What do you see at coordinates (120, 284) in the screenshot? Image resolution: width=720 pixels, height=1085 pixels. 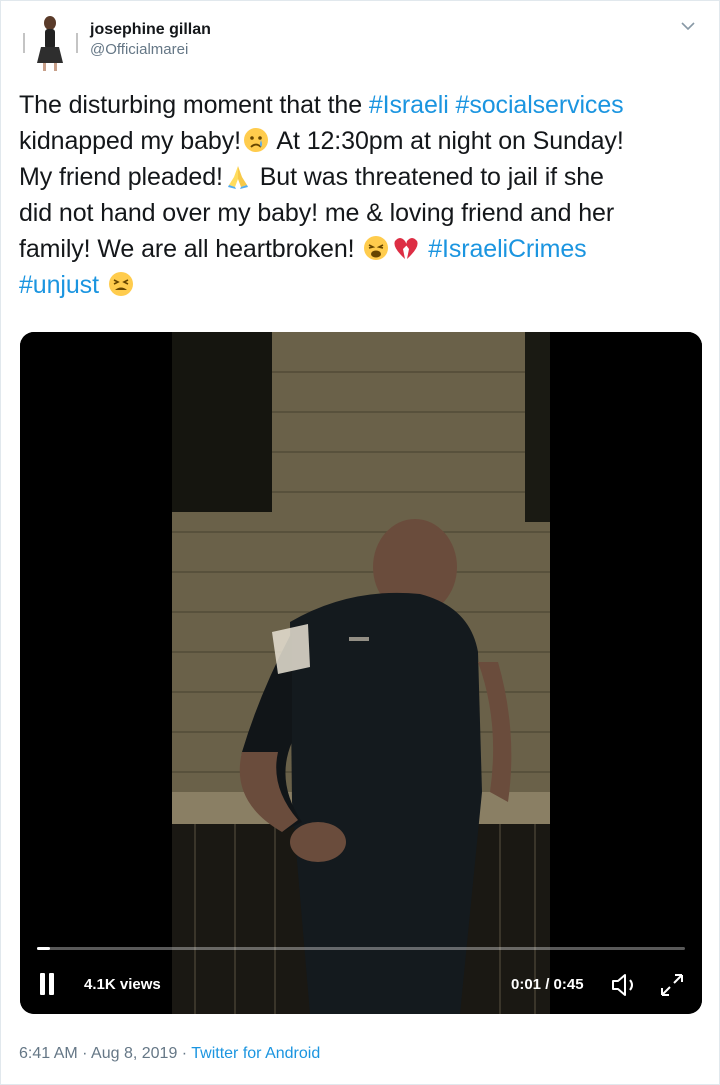 I see `tired-face-emoji` at bounding box center [120, 284].